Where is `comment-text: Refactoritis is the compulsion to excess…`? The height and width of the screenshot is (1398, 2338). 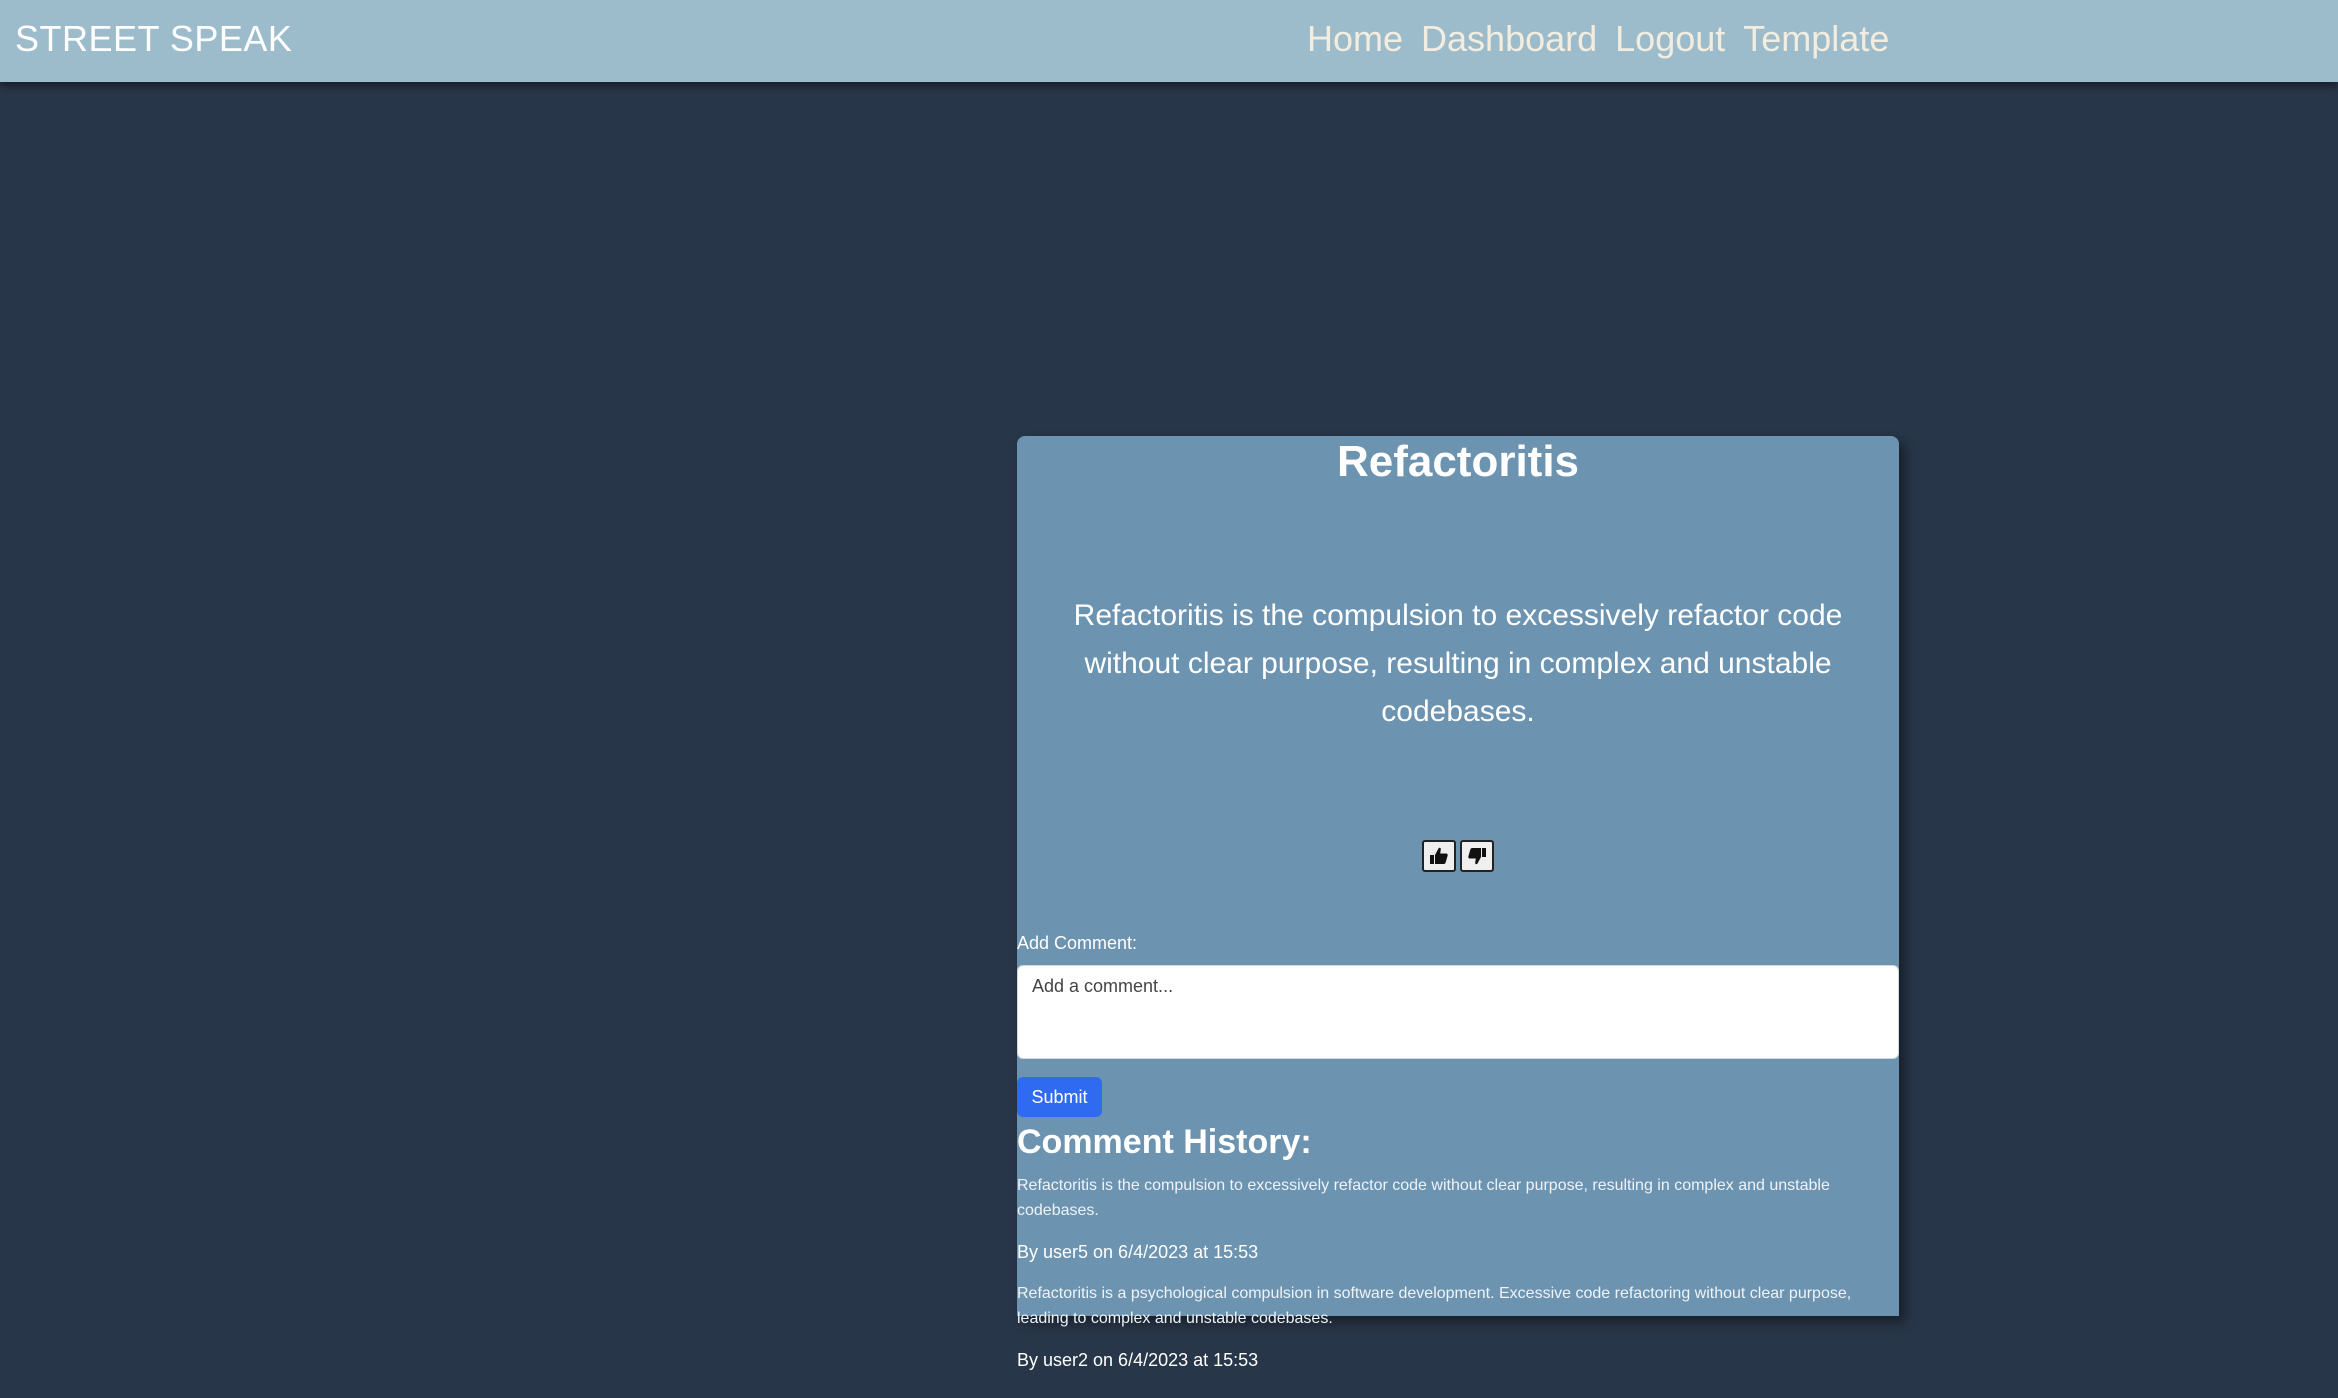
comment-text: Refactoritis is the compulsion to excess… is located at coordinates (1423, 1198).